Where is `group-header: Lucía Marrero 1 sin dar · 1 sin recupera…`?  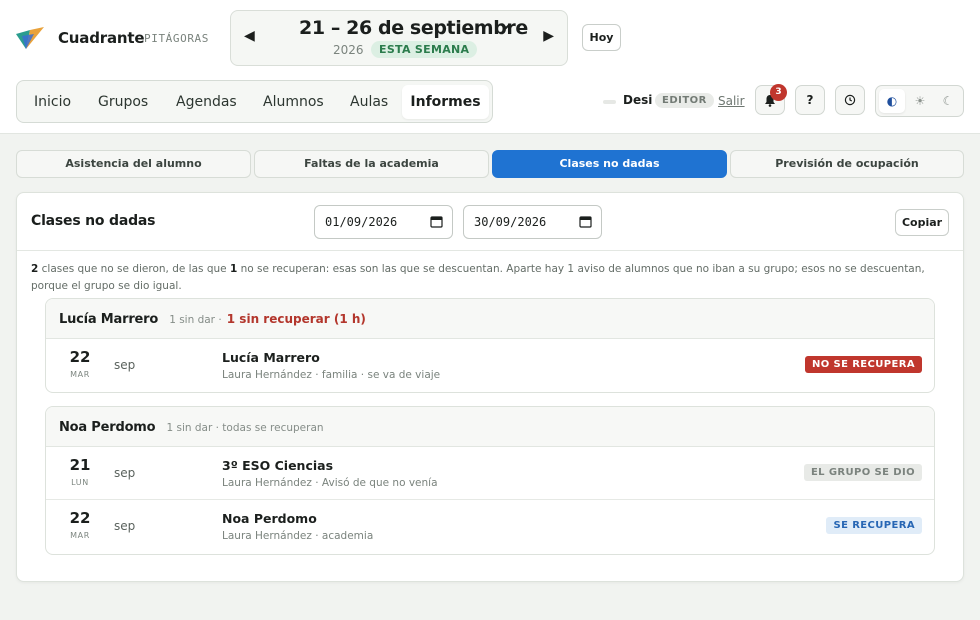 group-header: Lucía Marrero 1 sin dar · 1 sin recupera… is located at coordinates (490, 319).